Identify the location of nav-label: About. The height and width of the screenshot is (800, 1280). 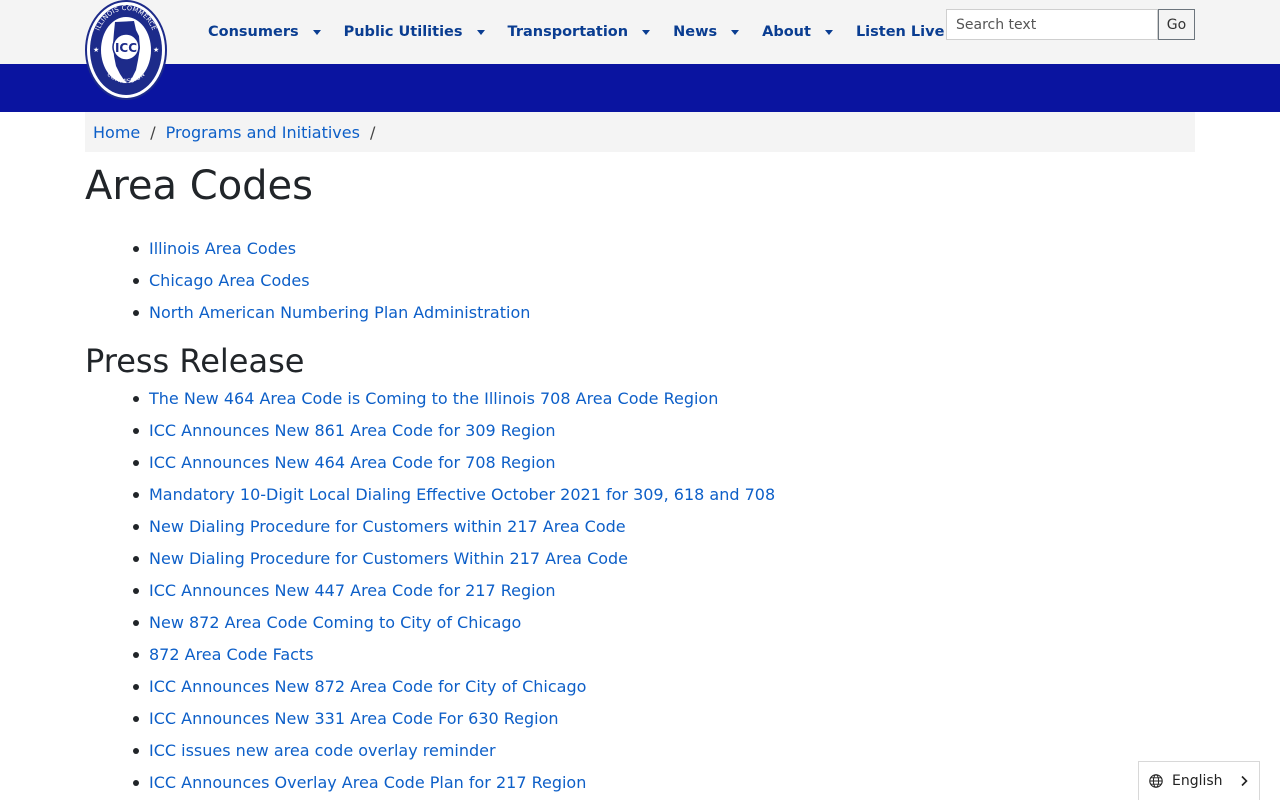
(786, 32).